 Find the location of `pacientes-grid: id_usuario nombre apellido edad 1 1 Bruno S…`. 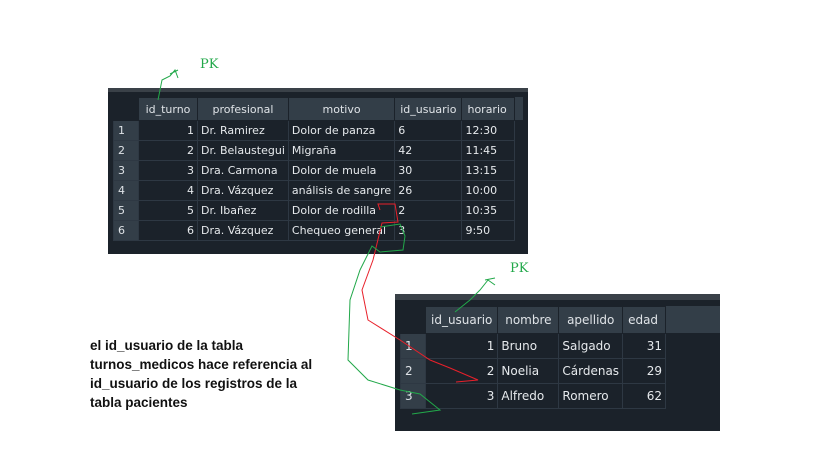

pacientes-grid: id_usuario nombre apellido edad 1 1 Bruno S… is located at coordinates (557, 362).